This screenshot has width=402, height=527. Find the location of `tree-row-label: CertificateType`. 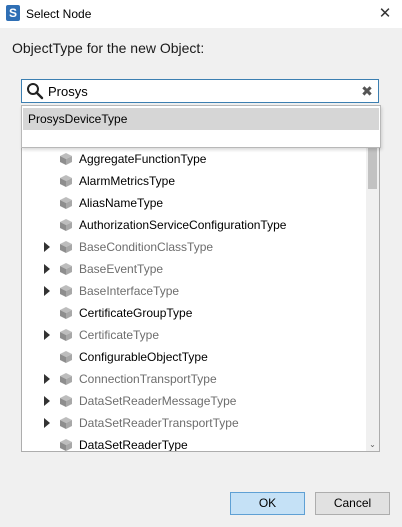

tree-row-label: CertificateType is located at coordinates (119, 335).